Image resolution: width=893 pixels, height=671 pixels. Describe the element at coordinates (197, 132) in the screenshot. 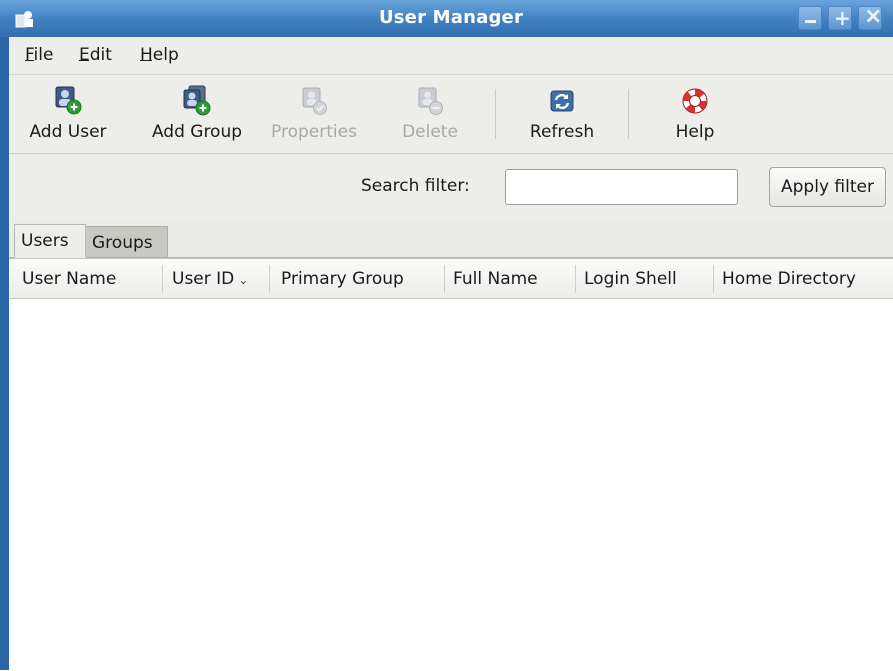

I see `add-group-label: Add Group` at that location.